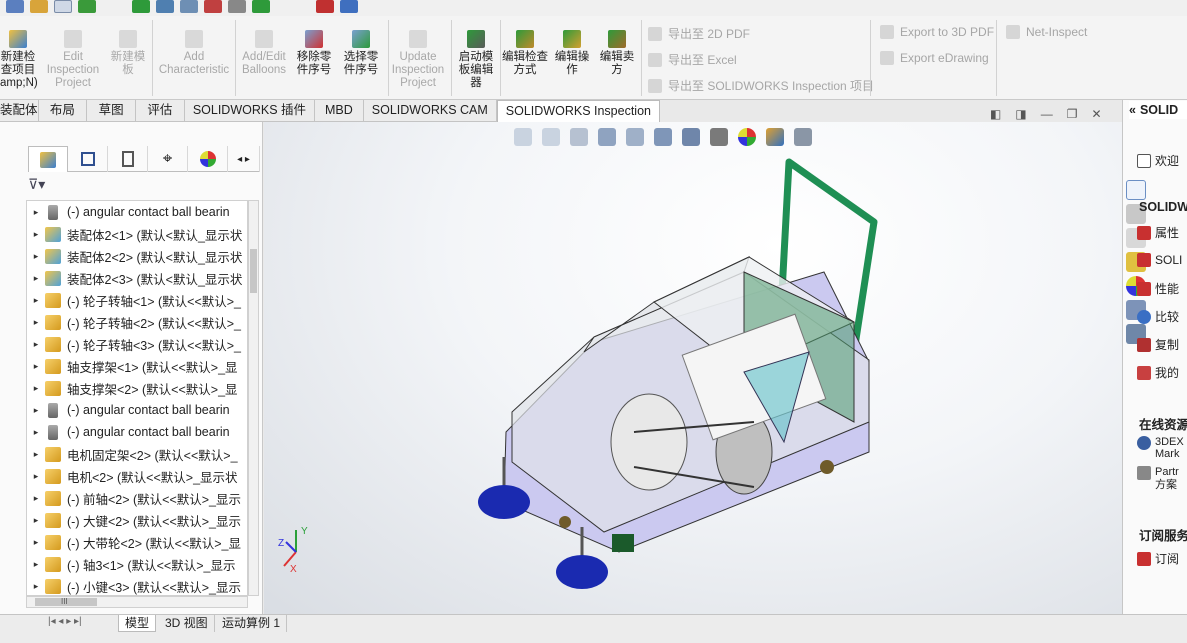 This screenshot has height=643, width=1187. What do you see at coordinates (36, 184) in the screenshot?
I see `filter-icon: ⊽▾` at bounding box center [36, 184].